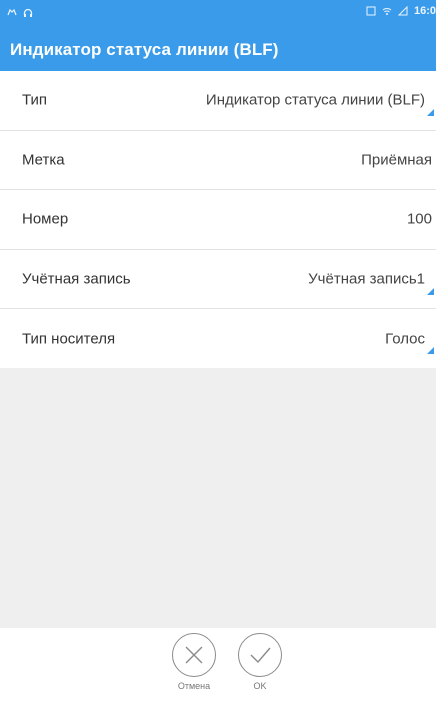 Image resolution: width=436 pixels, height=704 pixels. What do you see at coordinates (260, 686) in the screenshot?
I see `ok-label: OK` at bounding box center [260, 686].